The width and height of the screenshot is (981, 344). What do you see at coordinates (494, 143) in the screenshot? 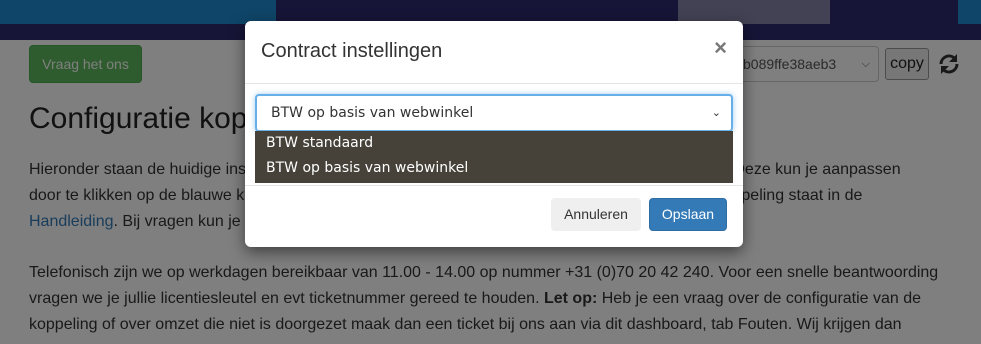
I see `dropdown-option: BTW standaard` at bounding box center [494, 143].